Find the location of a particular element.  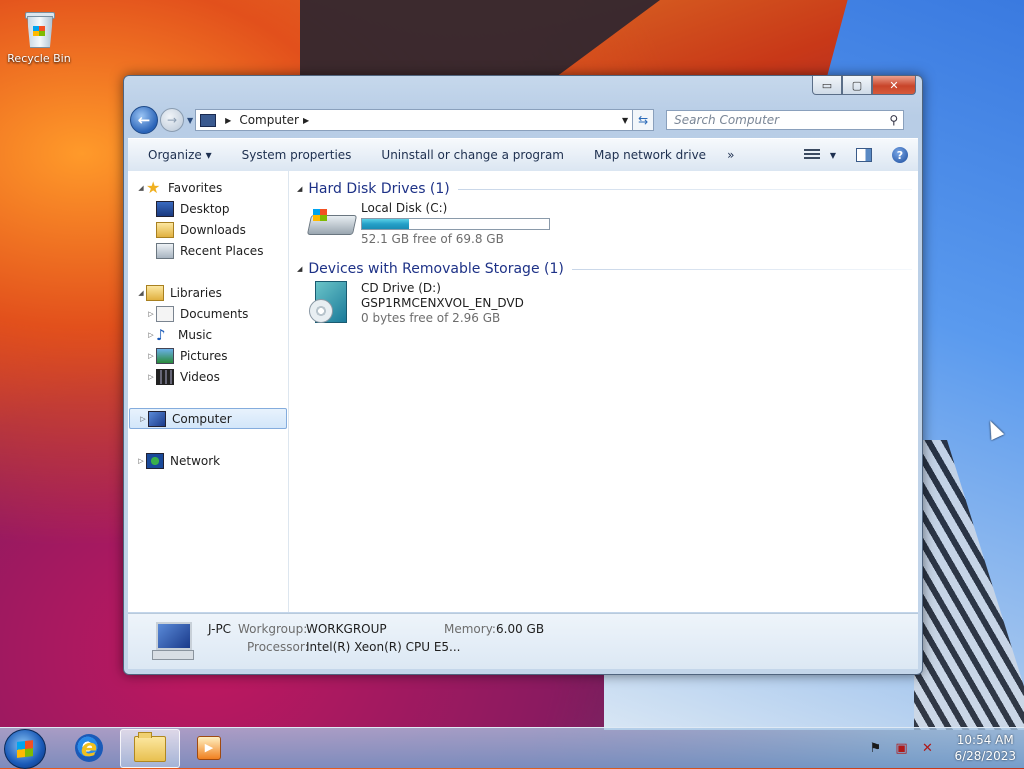

nav-item-libraries: ◢ Libraries is located at coordinates (208, 292).